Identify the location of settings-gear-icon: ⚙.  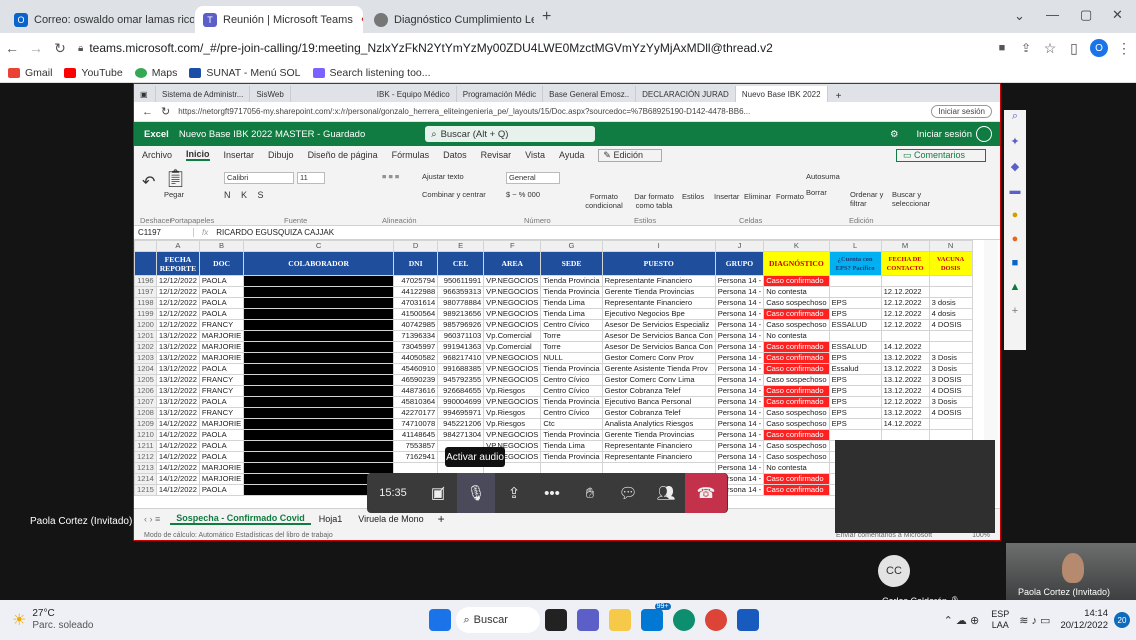
(894, 134).